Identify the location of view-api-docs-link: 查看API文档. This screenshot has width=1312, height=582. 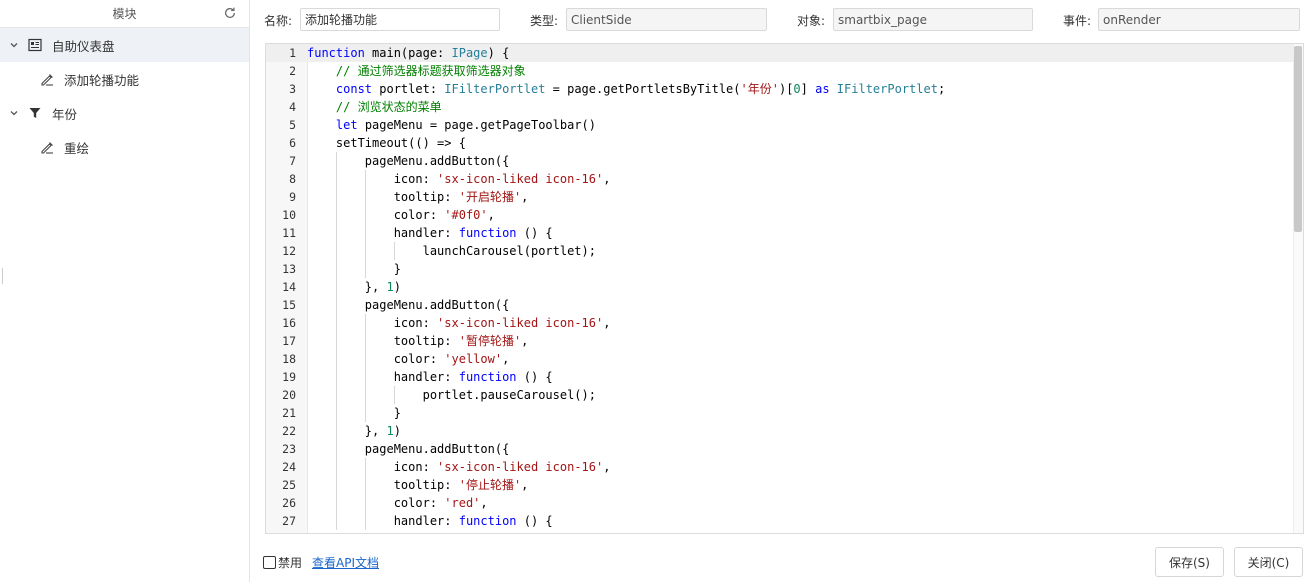
(345, 562).